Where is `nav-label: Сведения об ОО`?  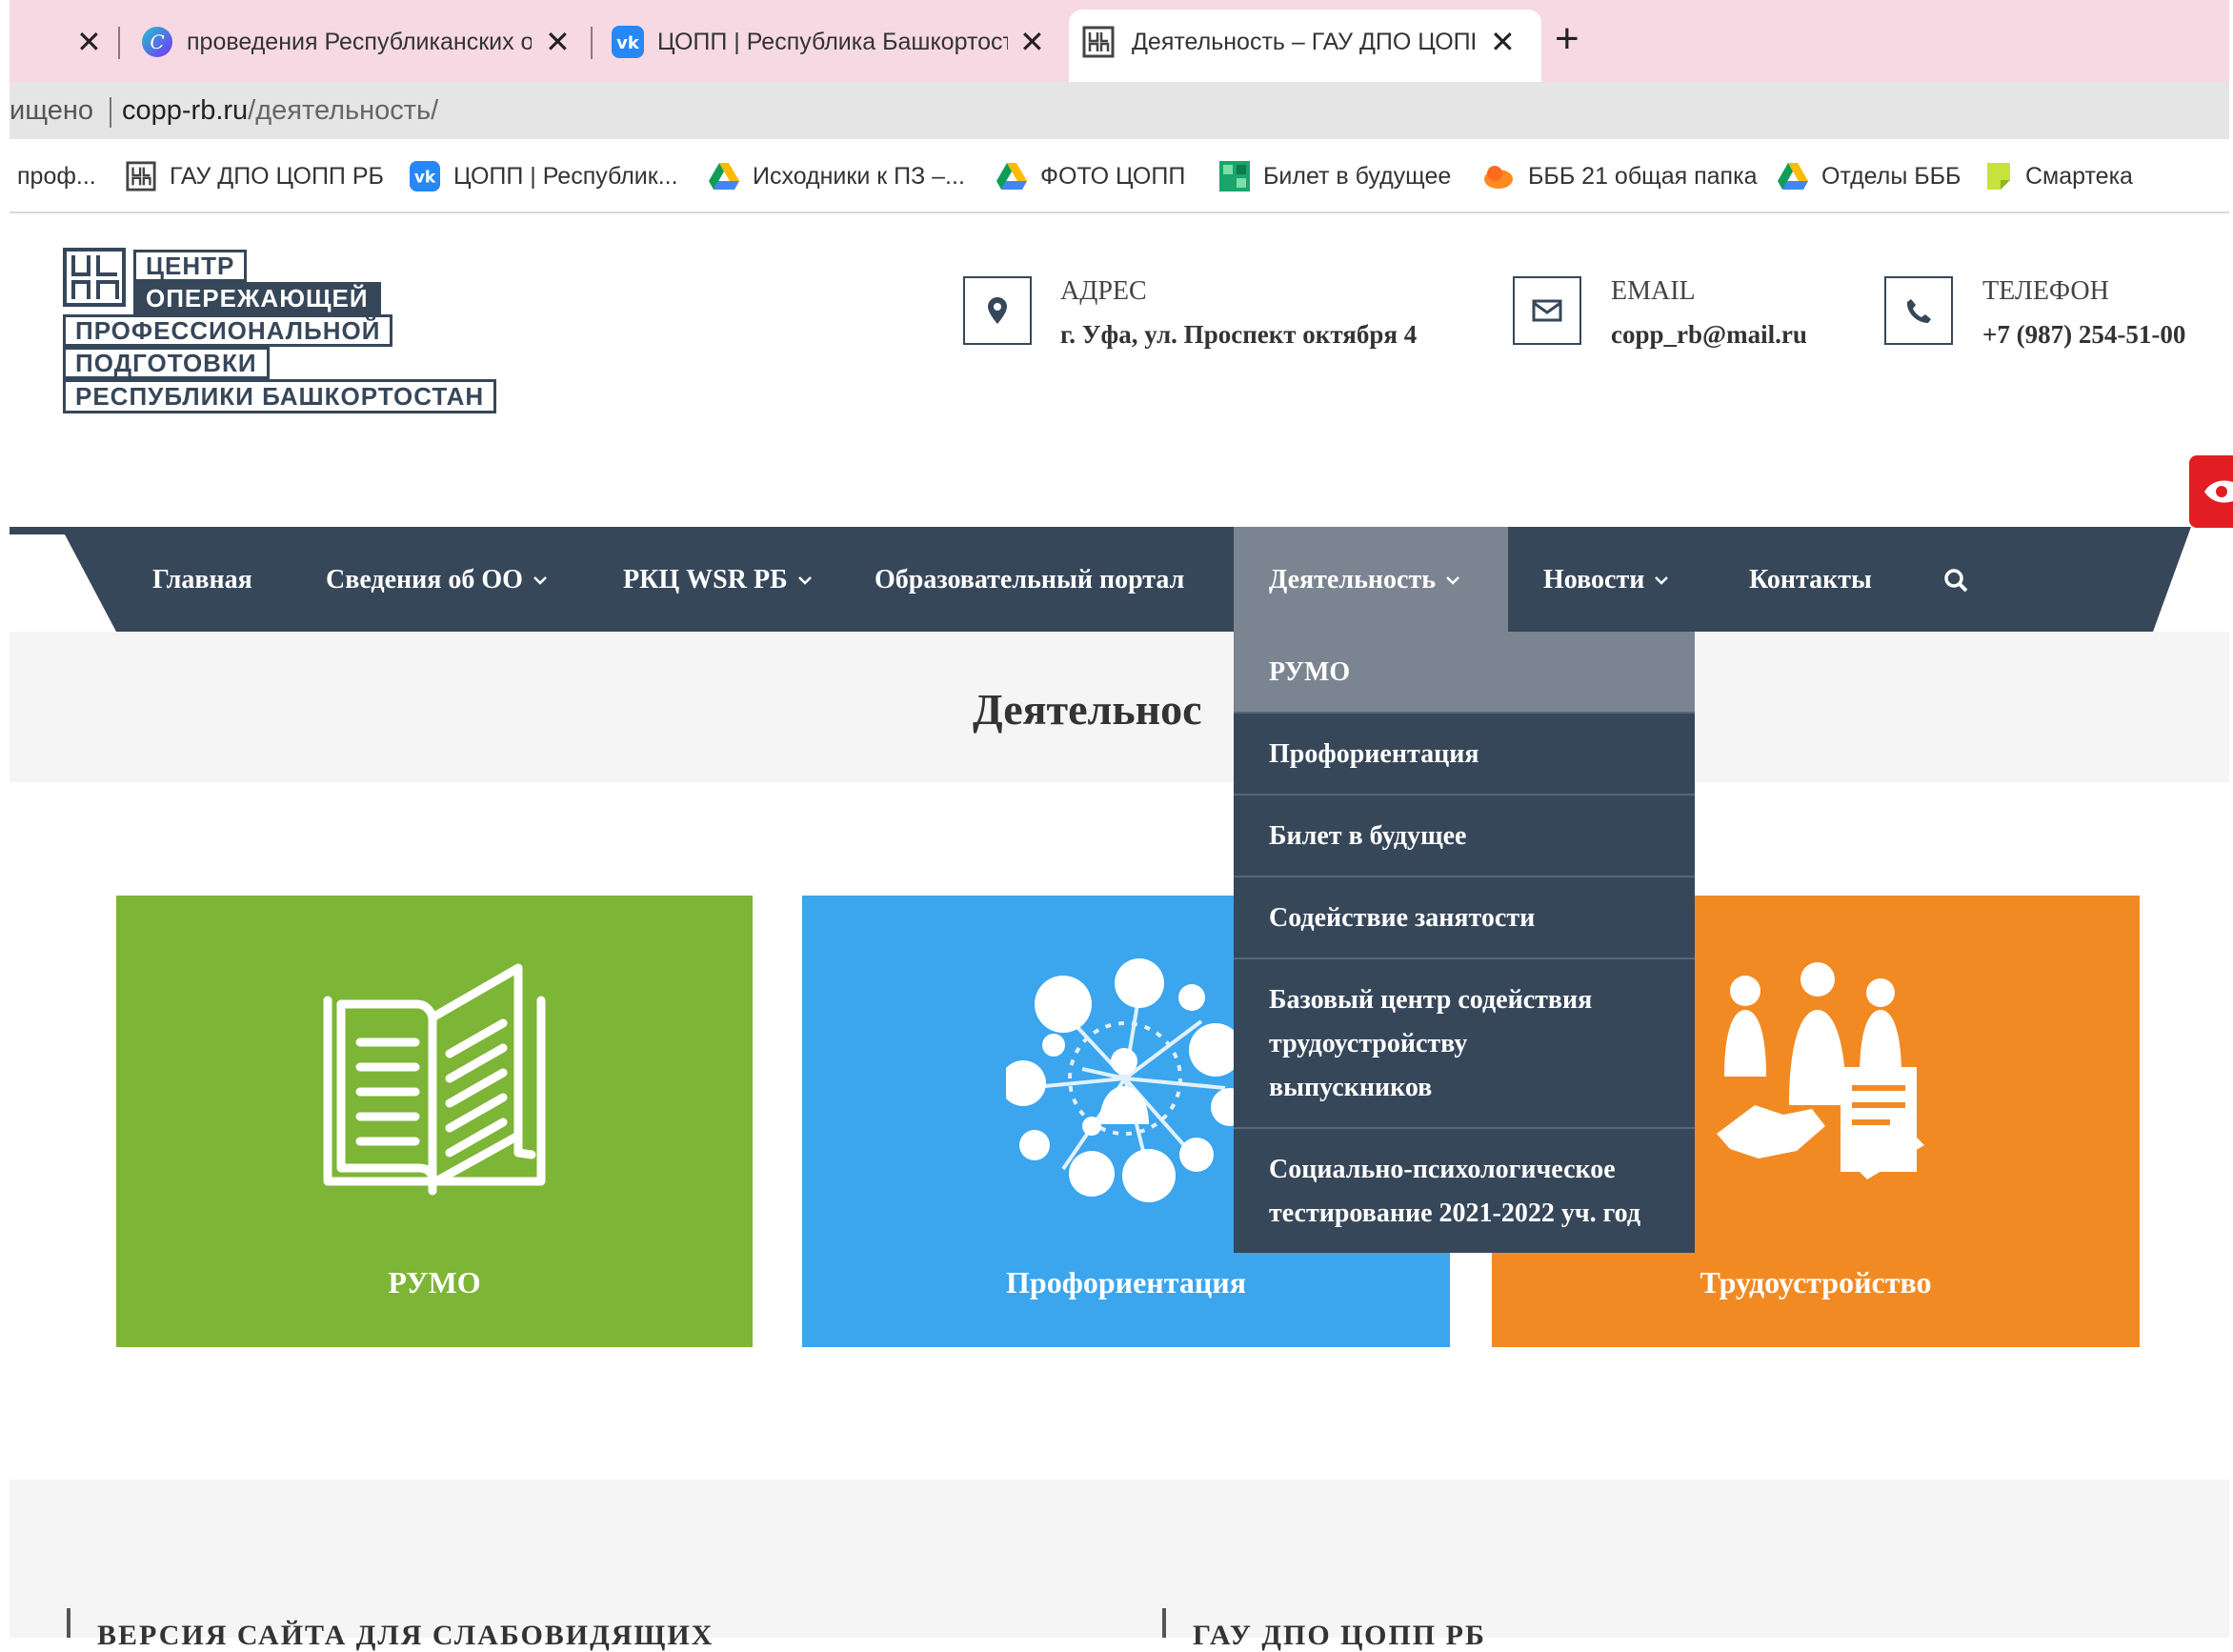
nav-label: Сведения об ОО is located at coordinates (424, 579).